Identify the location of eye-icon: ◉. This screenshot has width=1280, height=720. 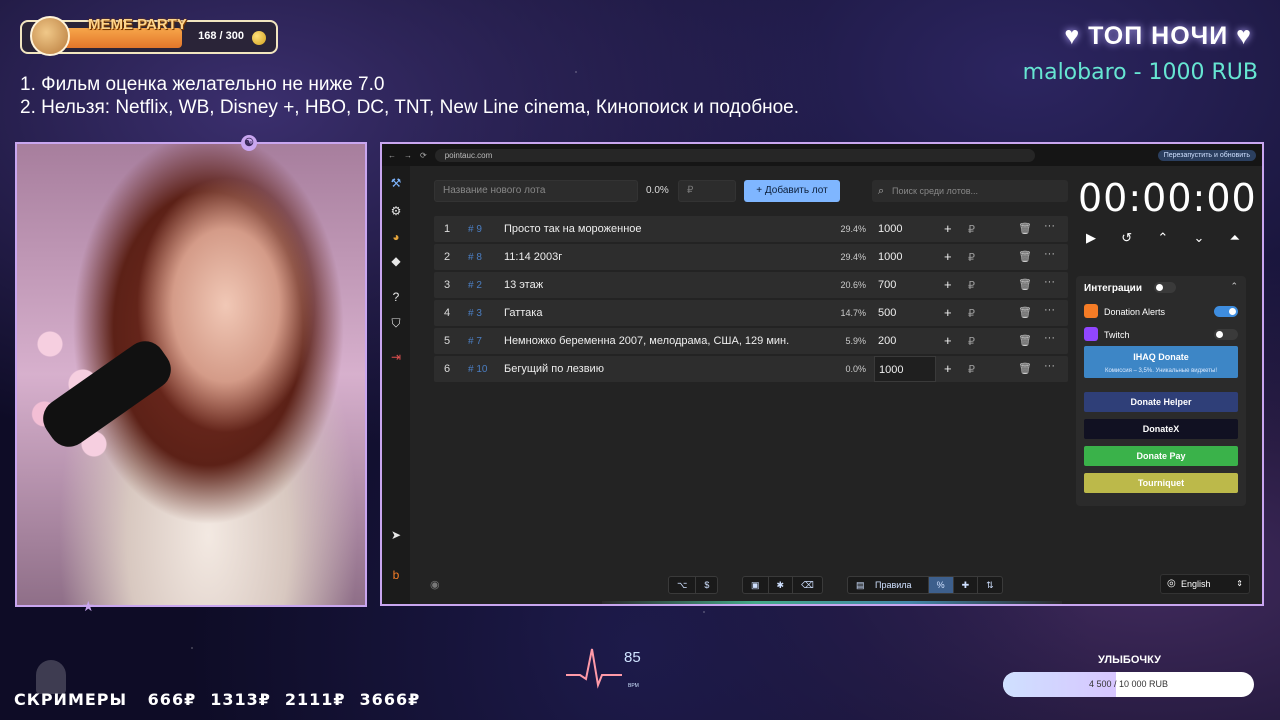
(435, 584).